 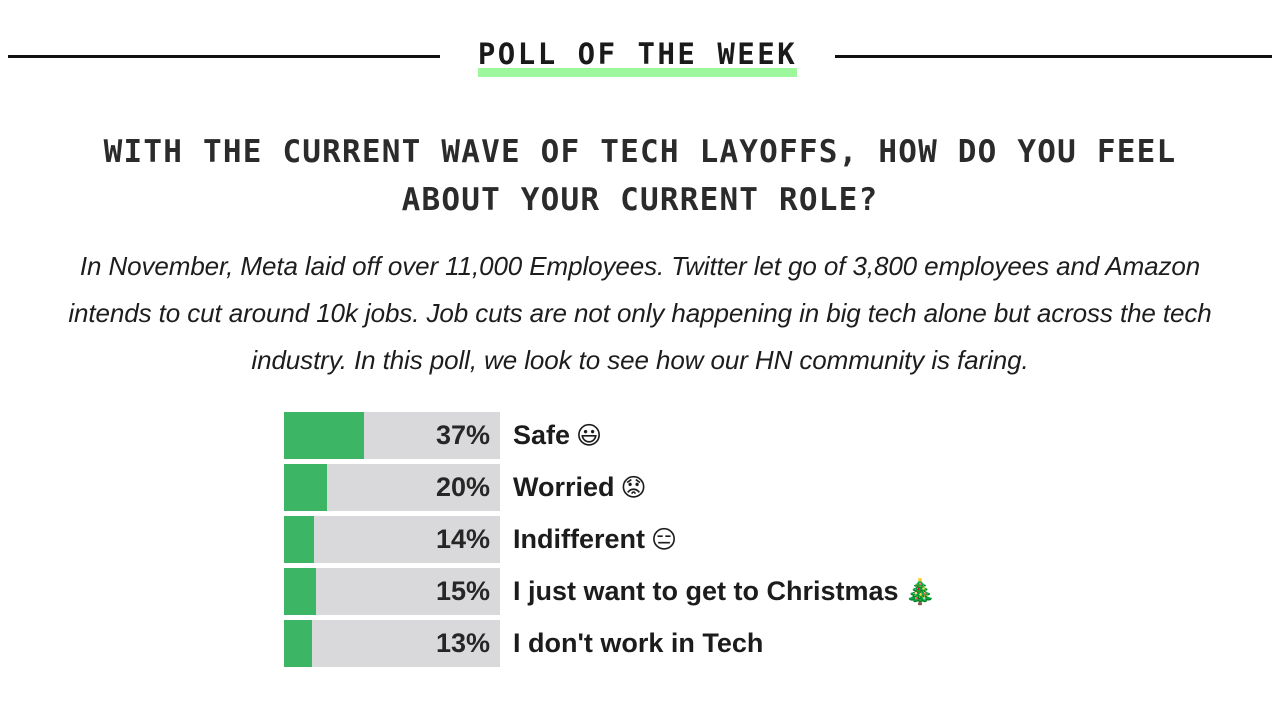 I want to click on worried-face-emoji: 😟, so click(x=633, y=487).